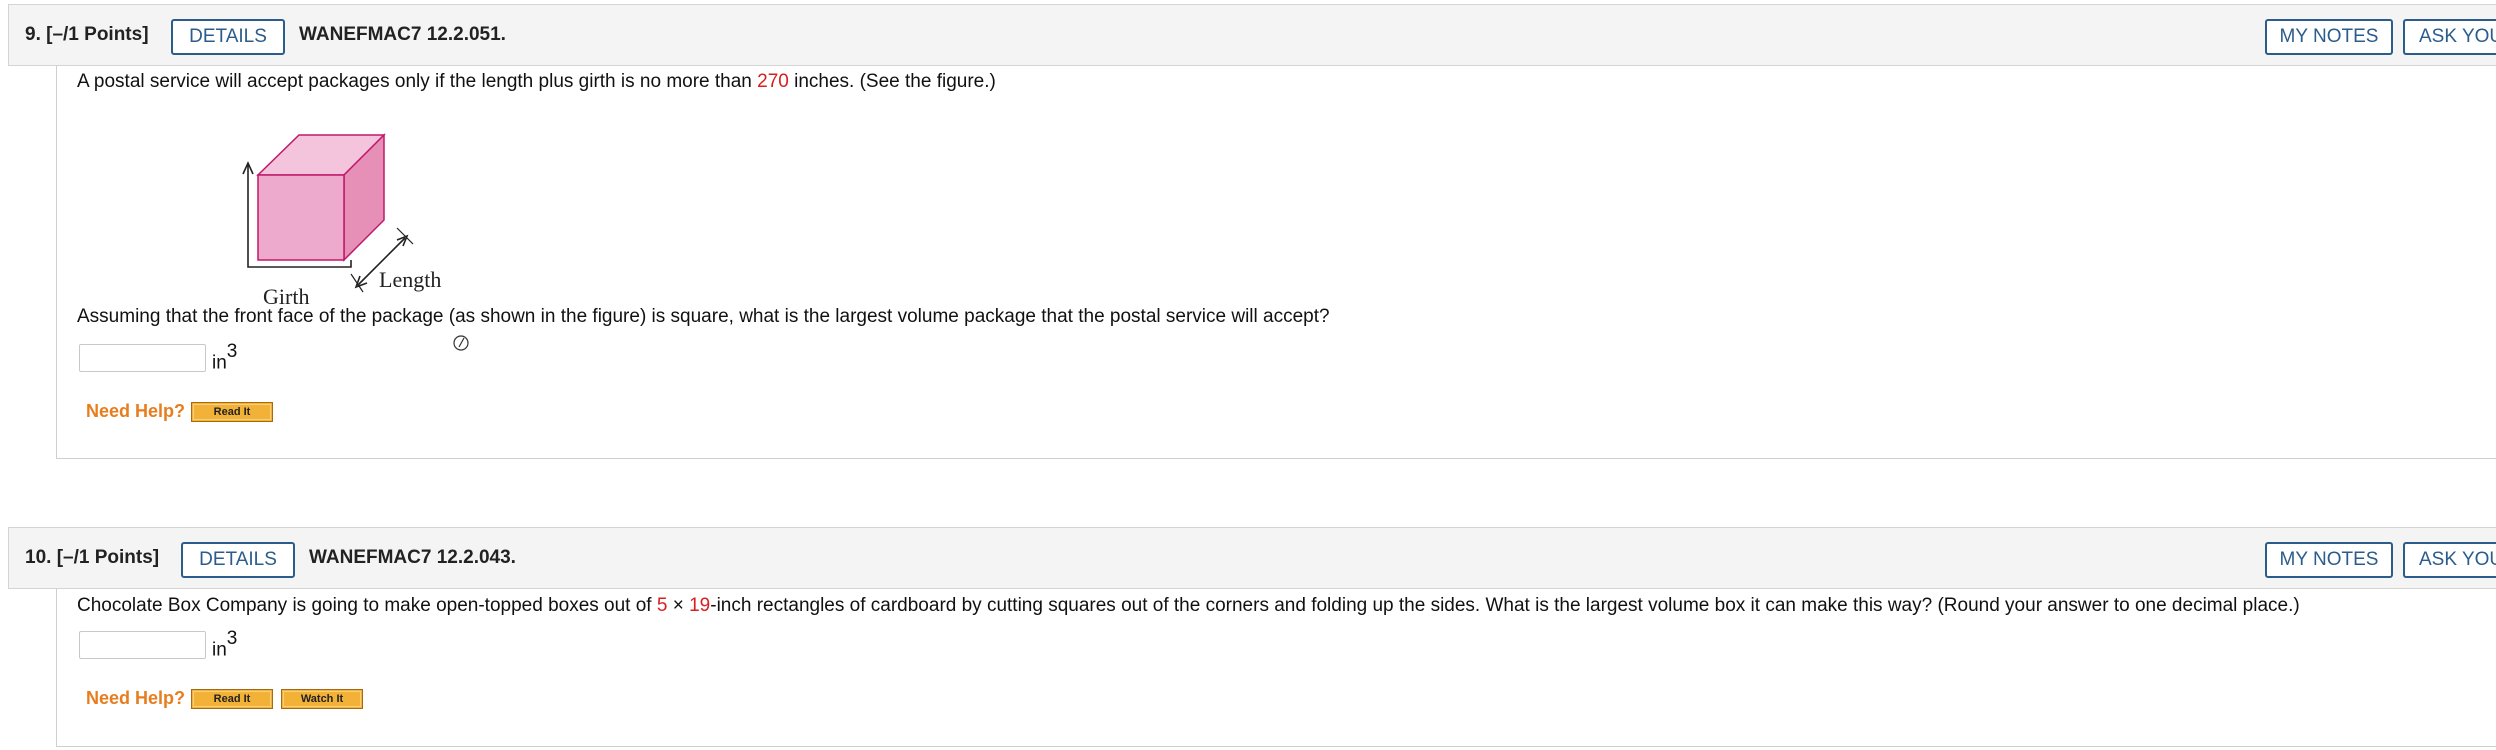 The image size is (2496, 750). I want to click on question-number-points: 10. [–/1 Points], so click(92, 557).